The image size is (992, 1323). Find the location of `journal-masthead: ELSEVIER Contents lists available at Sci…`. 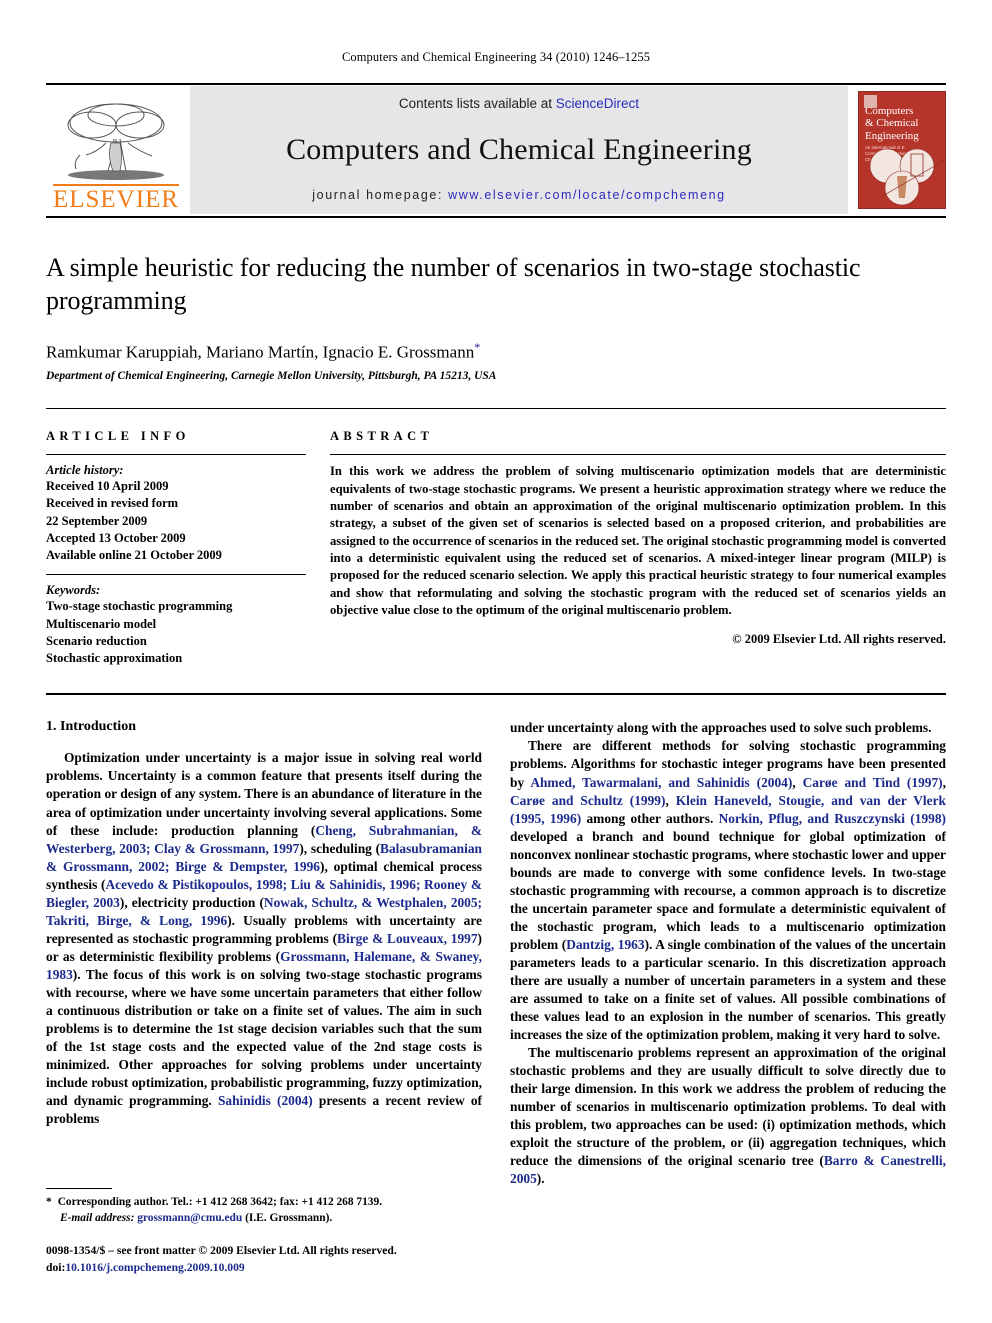

journal-masthead: ELSEVIER Contents lists available at Sci… is located at coordinates (496, 148).